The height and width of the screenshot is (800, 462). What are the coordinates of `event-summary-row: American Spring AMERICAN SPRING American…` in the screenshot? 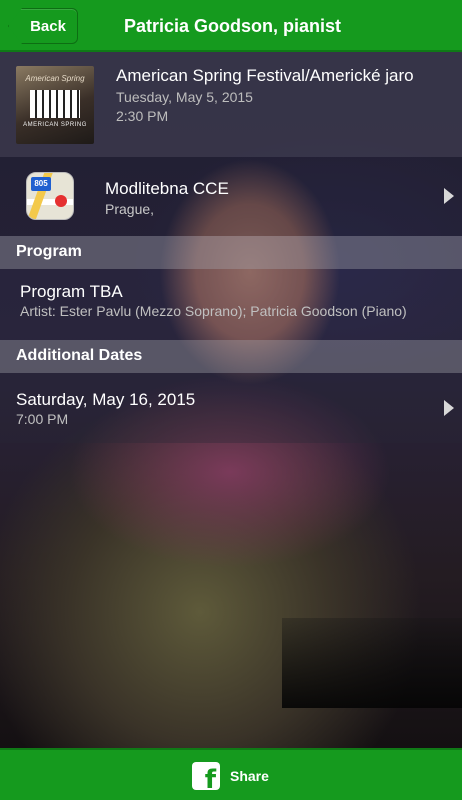 It's located at (231, 104).